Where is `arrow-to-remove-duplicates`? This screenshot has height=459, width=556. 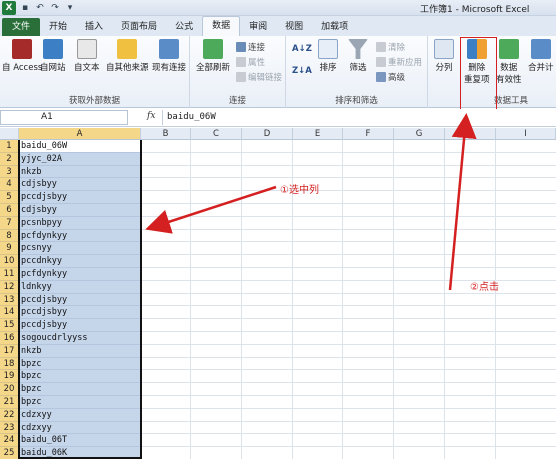 arrow-to-remove-duplicates is located at coordinates (462, 202).